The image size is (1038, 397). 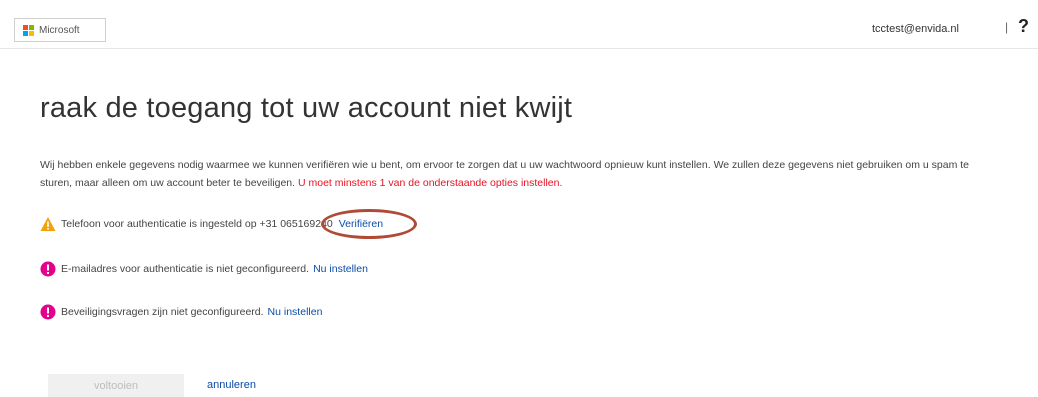 I want to click on help-button: ?, so click(x=1023, y=26).